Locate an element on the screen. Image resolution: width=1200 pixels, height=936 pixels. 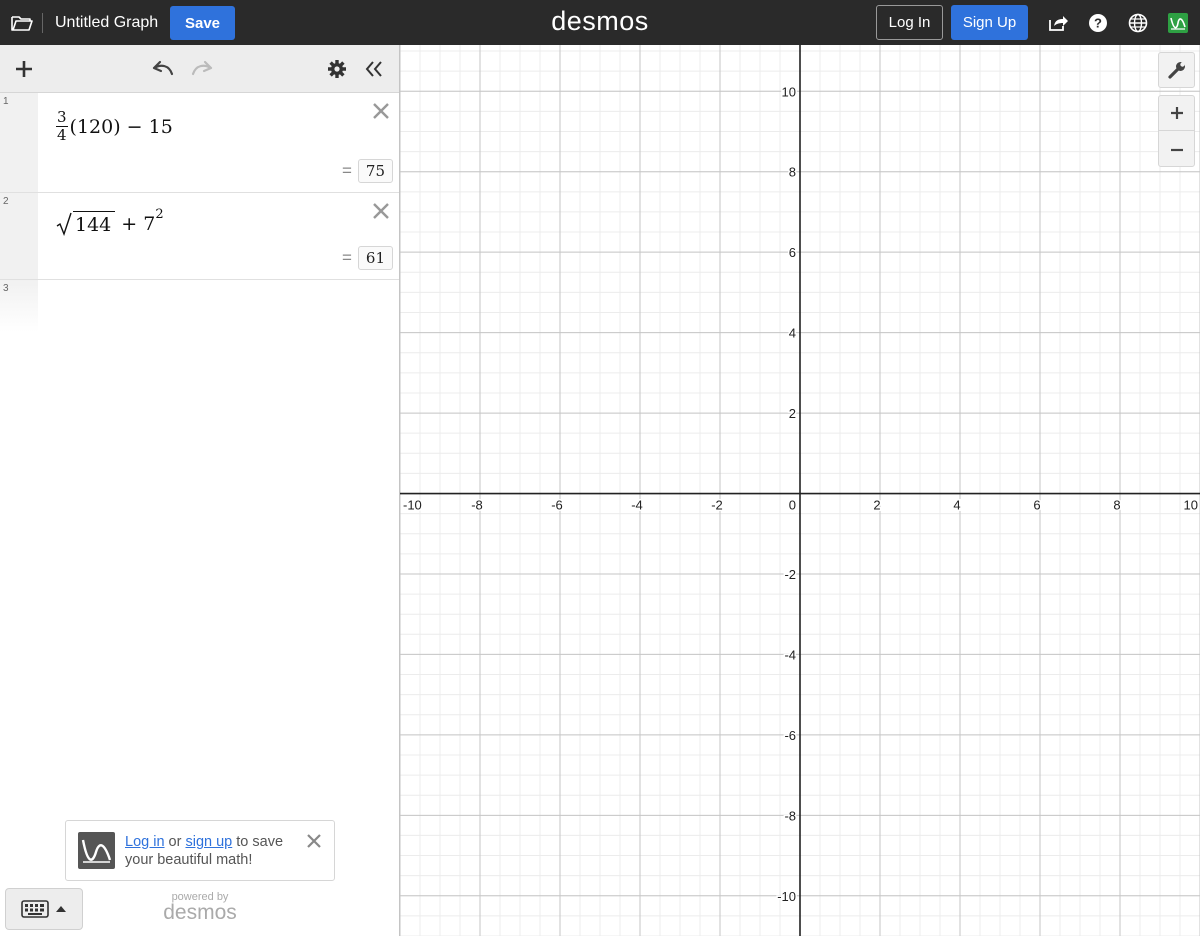
toast-login-link: Log in is located at coordinates (145, 842).